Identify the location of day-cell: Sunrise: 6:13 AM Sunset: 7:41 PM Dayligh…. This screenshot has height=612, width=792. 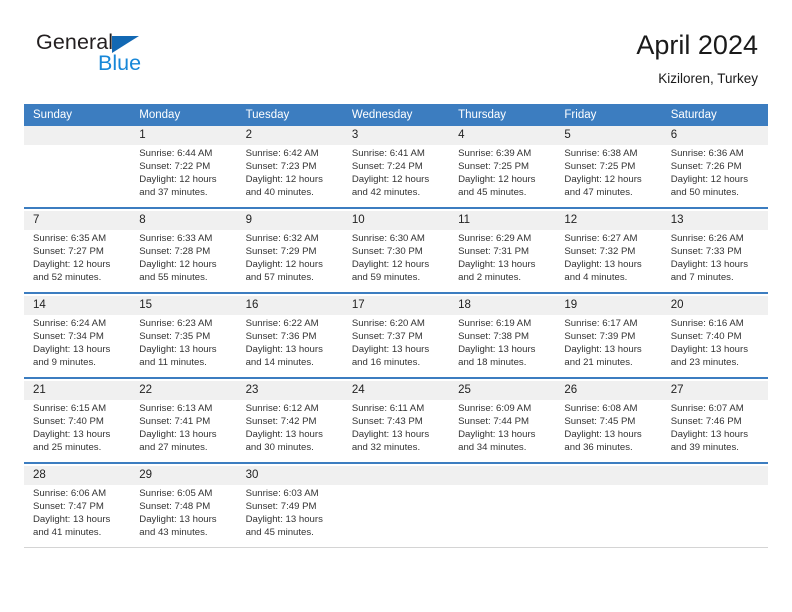
(183, 431).